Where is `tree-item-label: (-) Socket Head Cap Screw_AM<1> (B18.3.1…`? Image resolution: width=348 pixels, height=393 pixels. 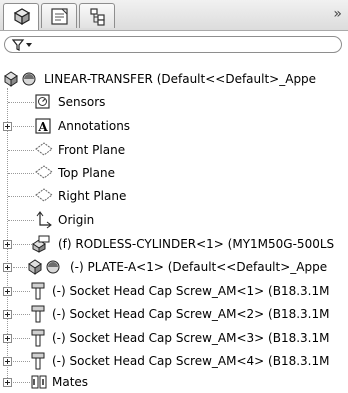 tree-item-label: (-) Socket Head Cap Screw_AM<1> (B18.3.1… is located at coordinates (191, 291).